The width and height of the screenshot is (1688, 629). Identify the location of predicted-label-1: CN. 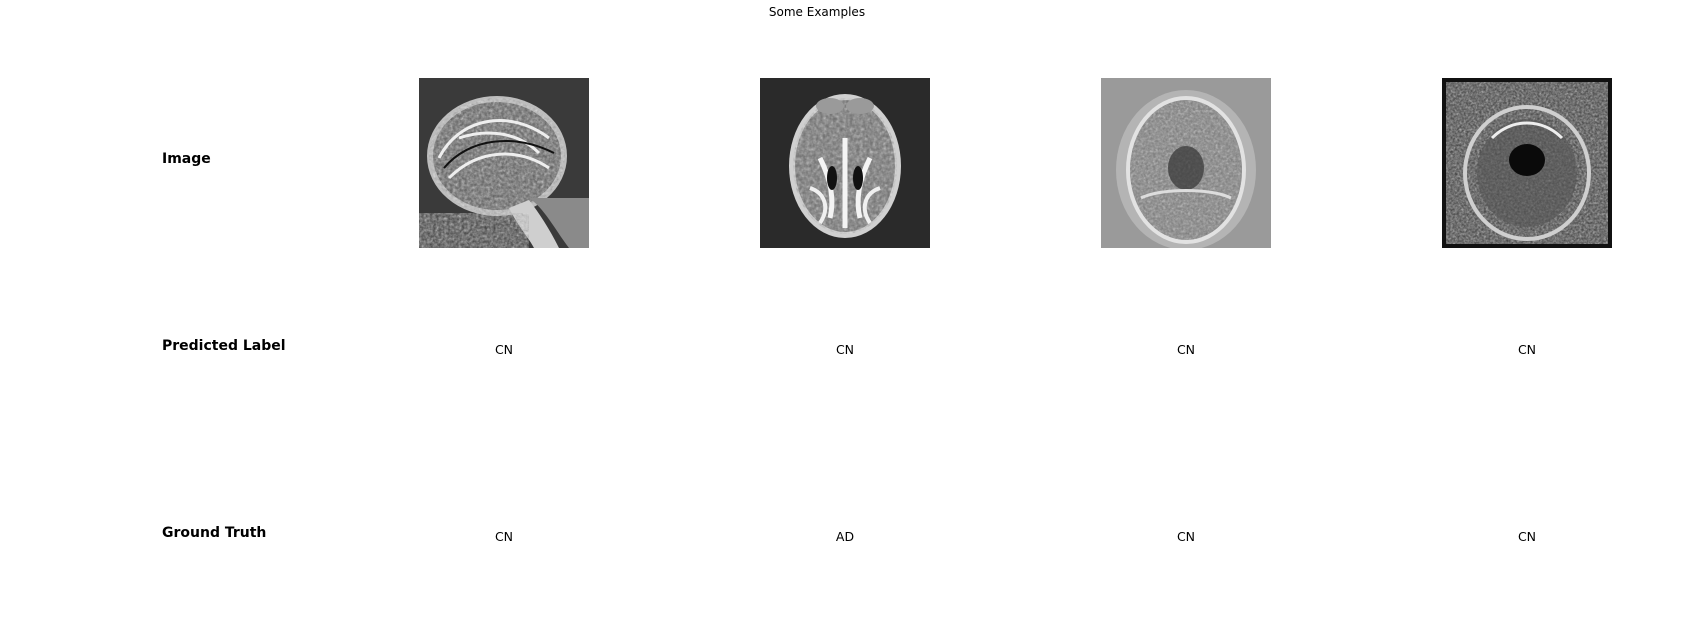
(504, 349).